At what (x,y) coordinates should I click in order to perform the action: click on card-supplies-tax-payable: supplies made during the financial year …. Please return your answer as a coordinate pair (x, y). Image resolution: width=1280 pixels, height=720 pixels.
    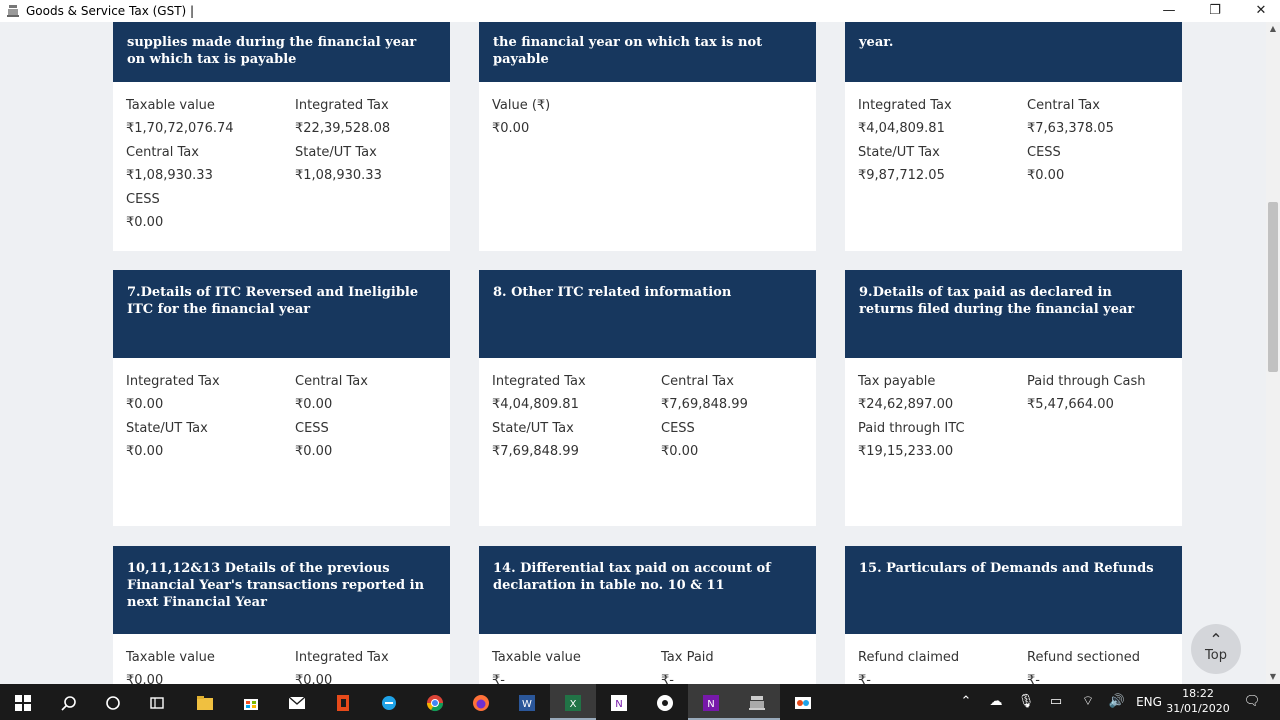
    Looking at the image, I should click on (281, 136).